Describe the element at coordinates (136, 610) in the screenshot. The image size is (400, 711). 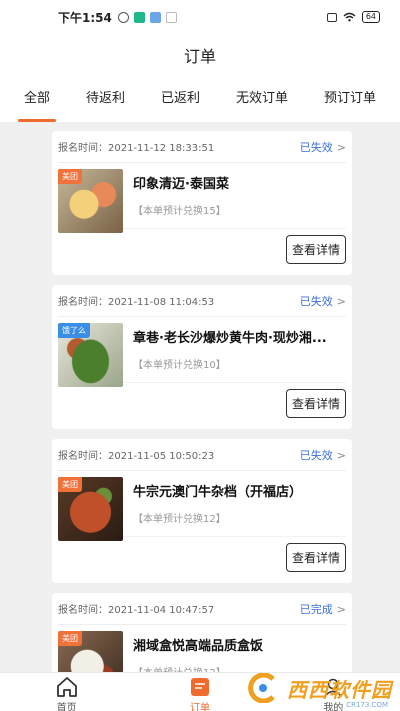
I see `order-time: 报名时间：2021-11-04 10:47:57` at that location.